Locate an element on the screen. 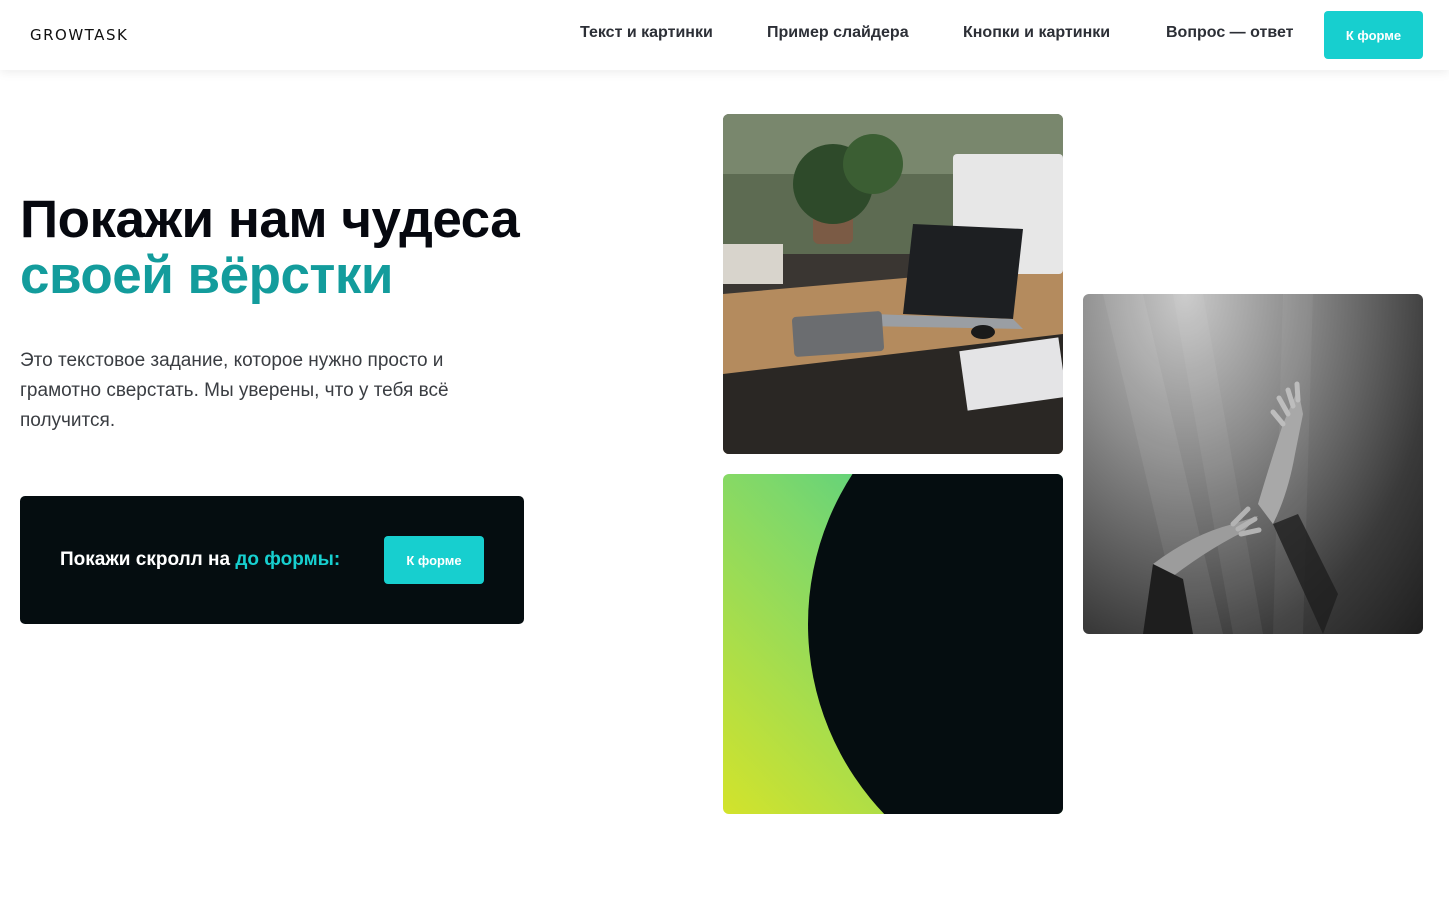  hero-title-accent: своей вёрстки is located at coordinates (207, 275).